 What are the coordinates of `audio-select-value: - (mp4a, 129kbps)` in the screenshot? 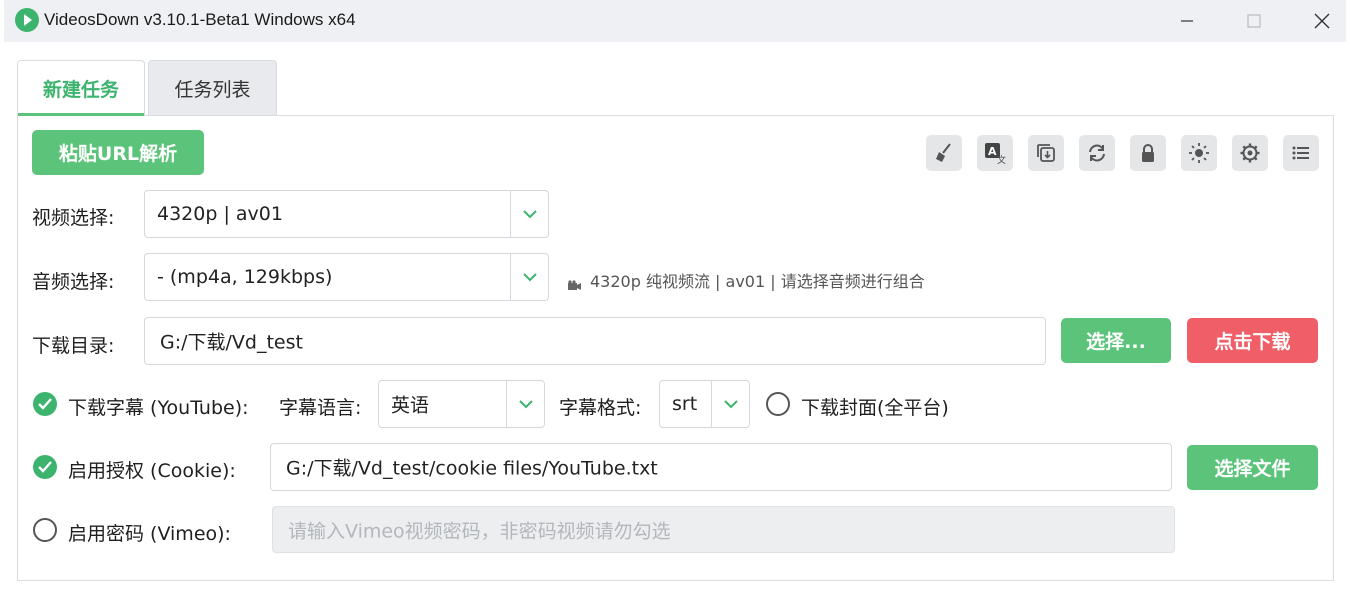 It's located at (245, 277).